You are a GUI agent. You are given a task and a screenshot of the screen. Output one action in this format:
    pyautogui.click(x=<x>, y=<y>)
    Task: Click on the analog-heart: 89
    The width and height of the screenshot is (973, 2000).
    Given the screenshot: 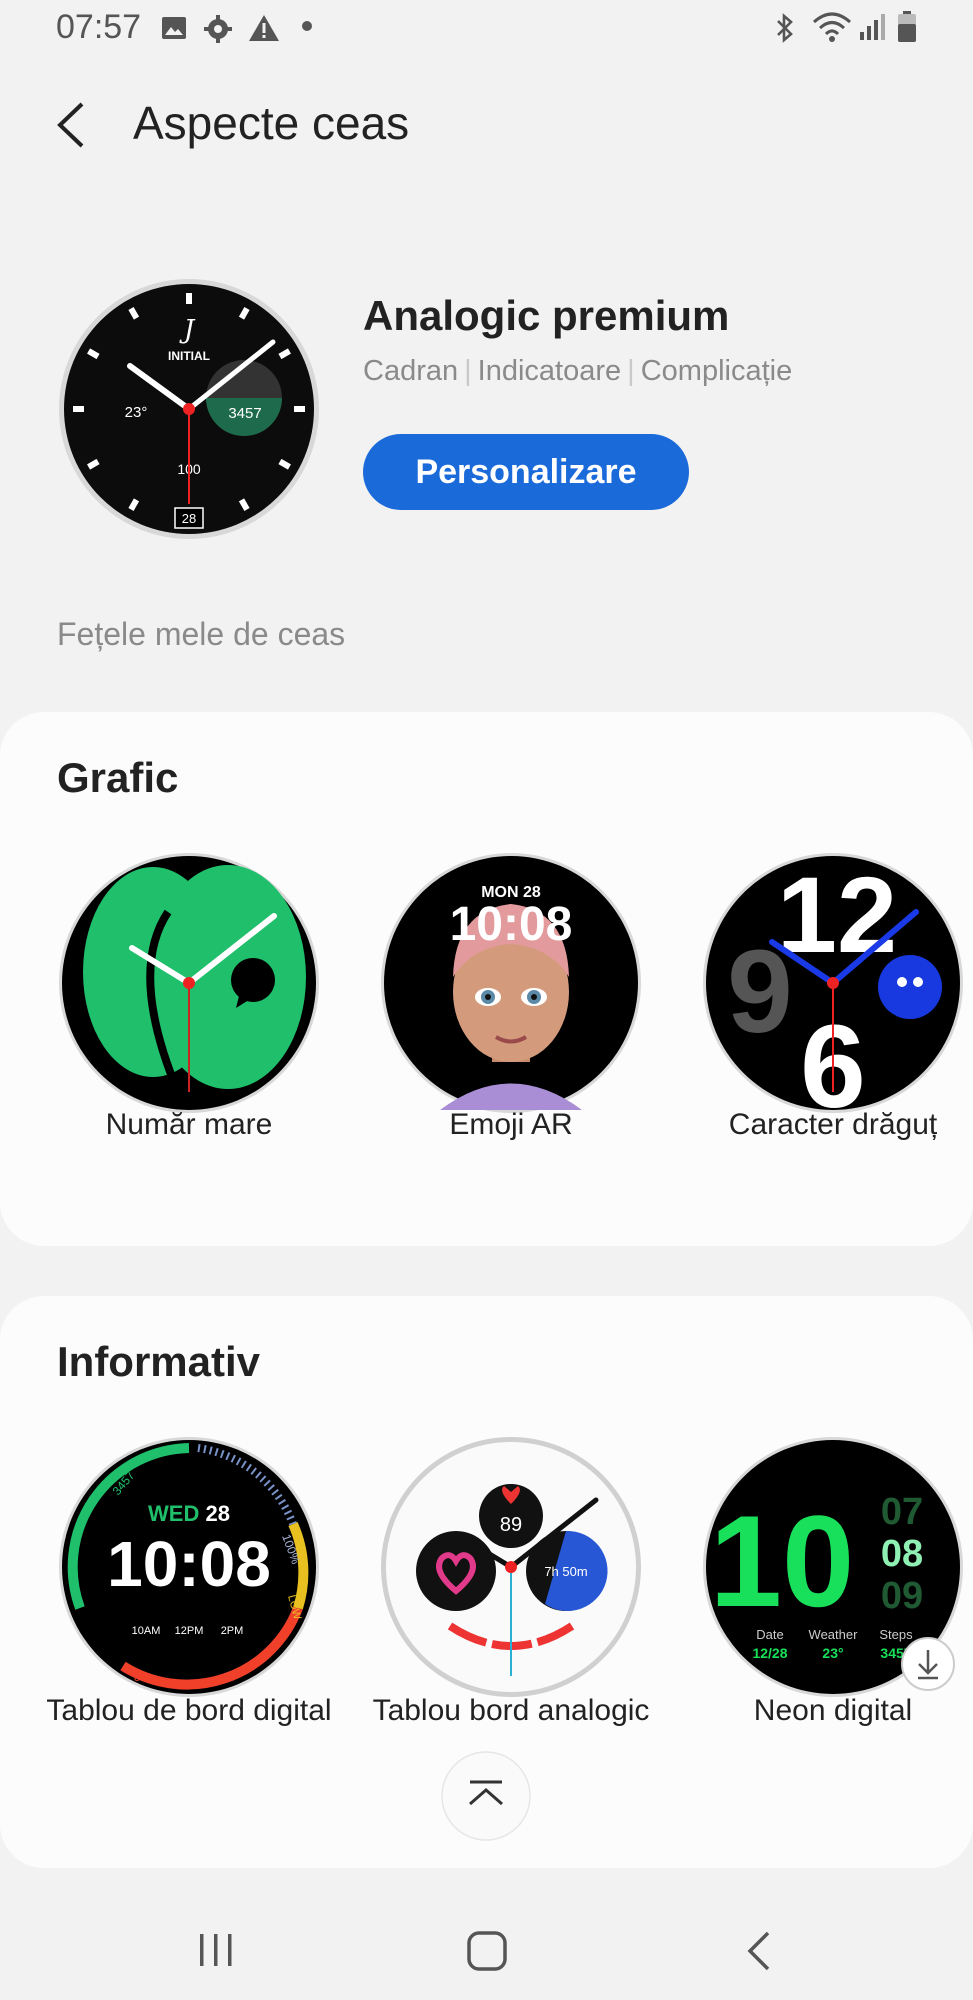 What is the action you would take?
    pyautogui.click(x=511, y=1525)
    